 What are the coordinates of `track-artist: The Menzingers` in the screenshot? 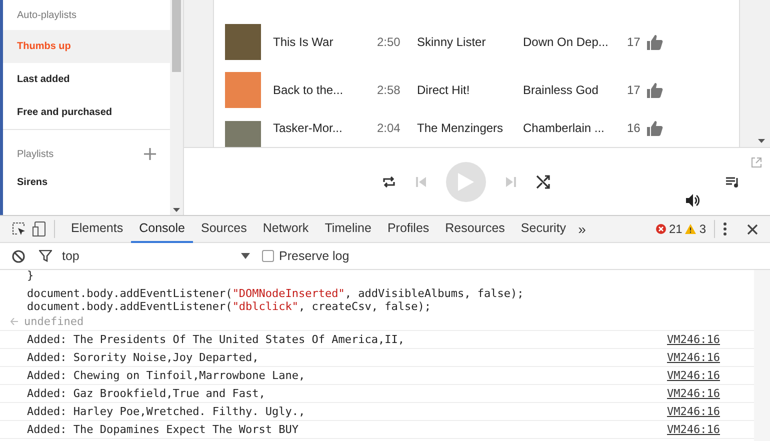 It's located at (460, 128).